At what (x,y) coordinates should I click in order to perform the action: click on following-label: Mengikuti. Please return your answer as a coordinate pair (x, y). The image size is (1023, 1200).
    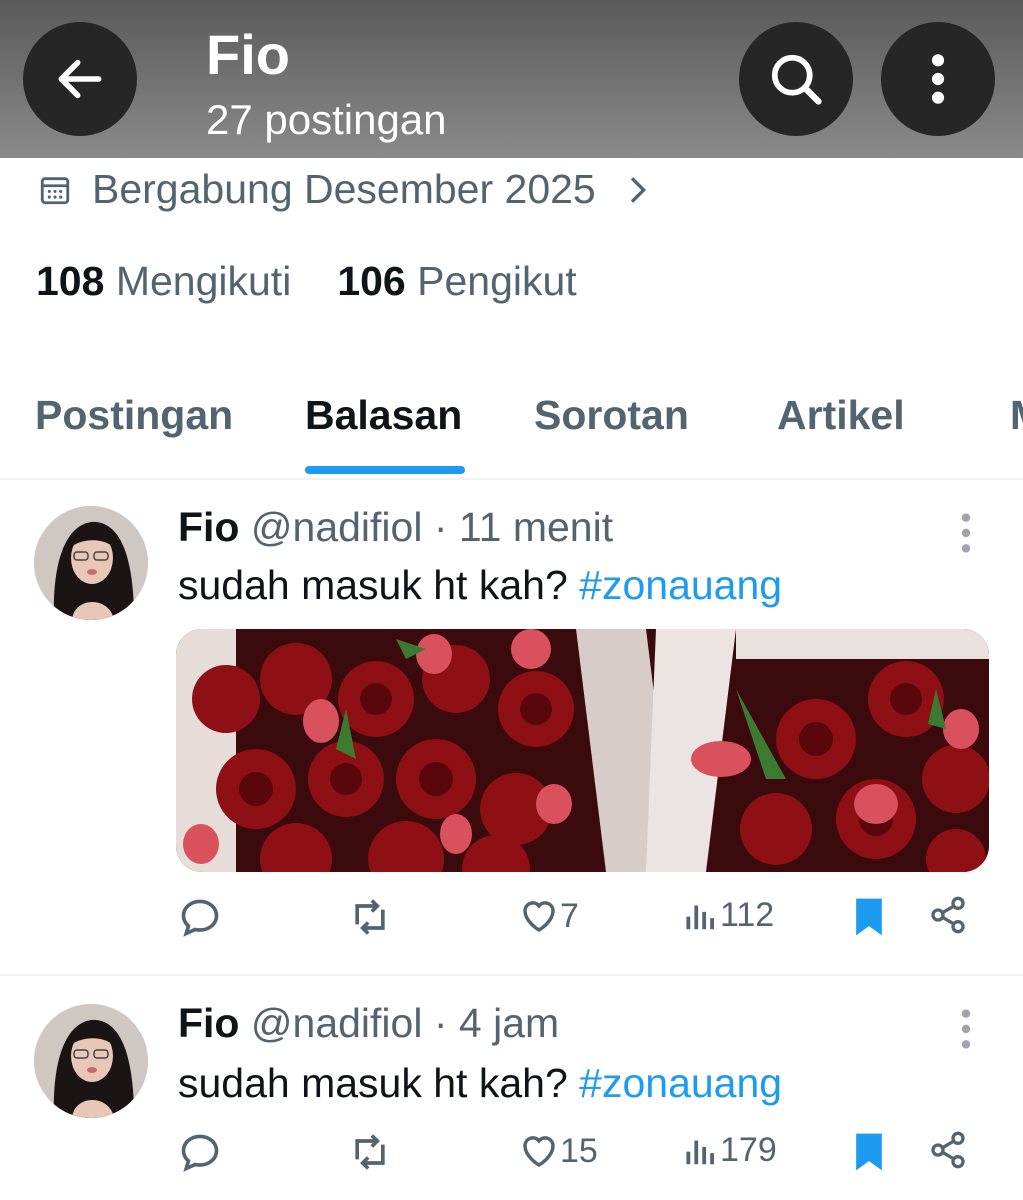
    Looking at the image, I should click on (203, 281).